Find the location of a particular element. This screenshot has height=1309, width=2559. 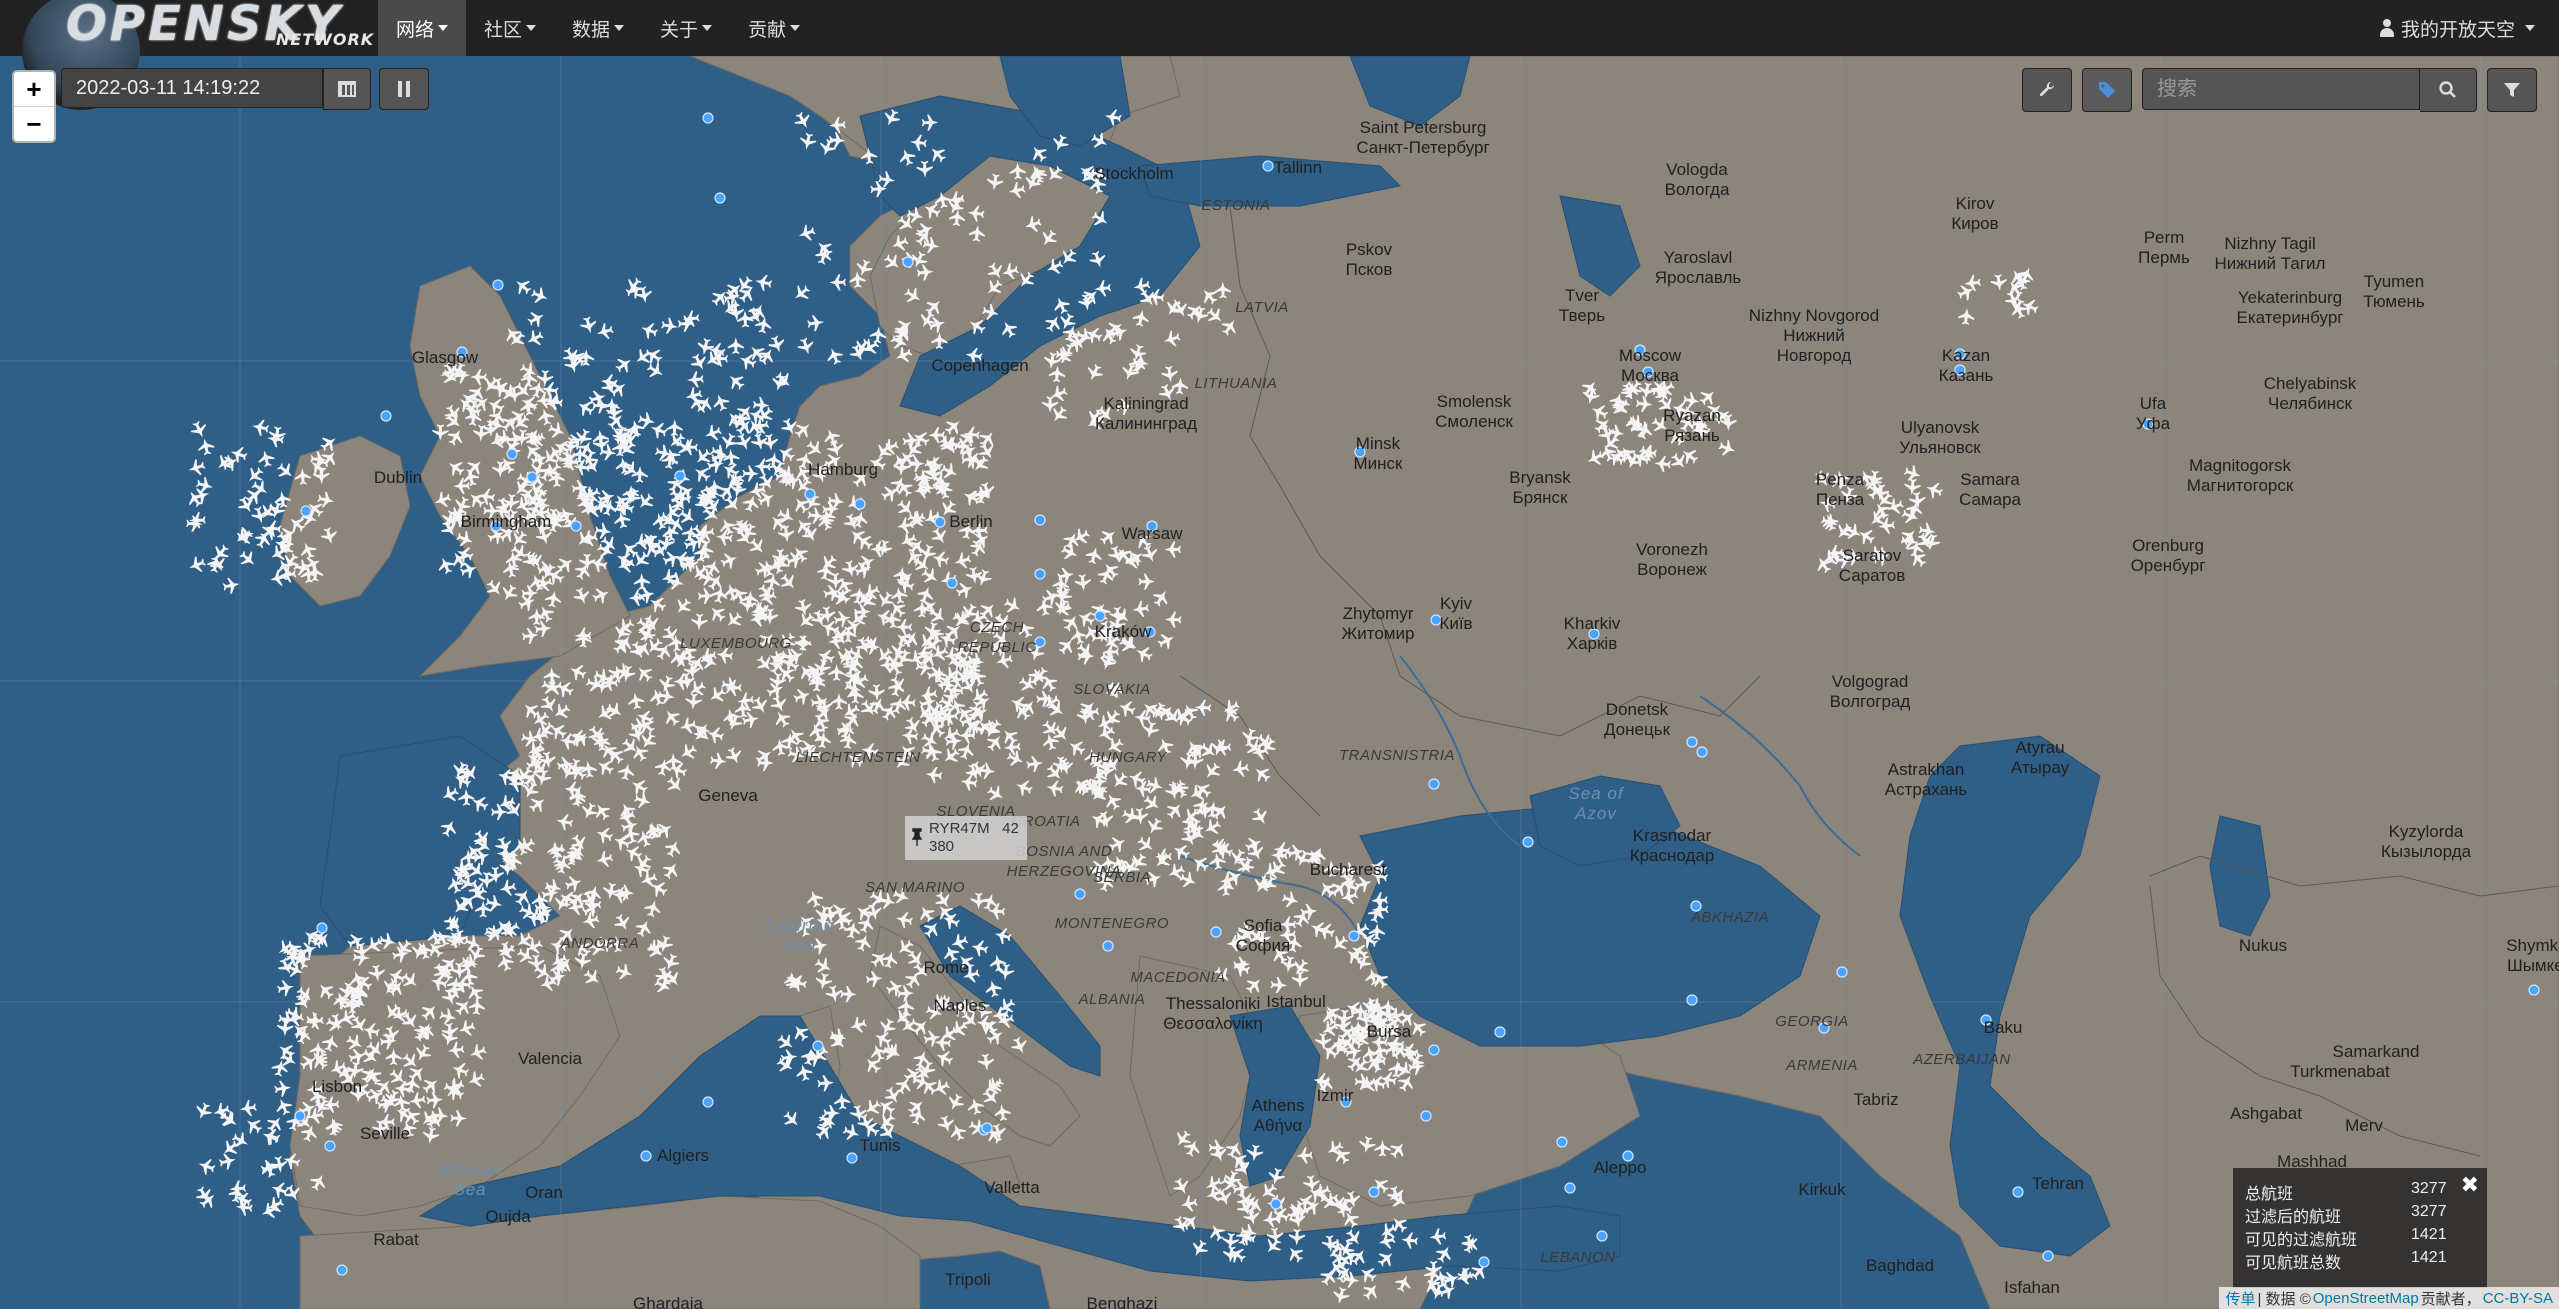

opensky-logo: OPENSKY NETWORK is located at coordinates (194, 55).